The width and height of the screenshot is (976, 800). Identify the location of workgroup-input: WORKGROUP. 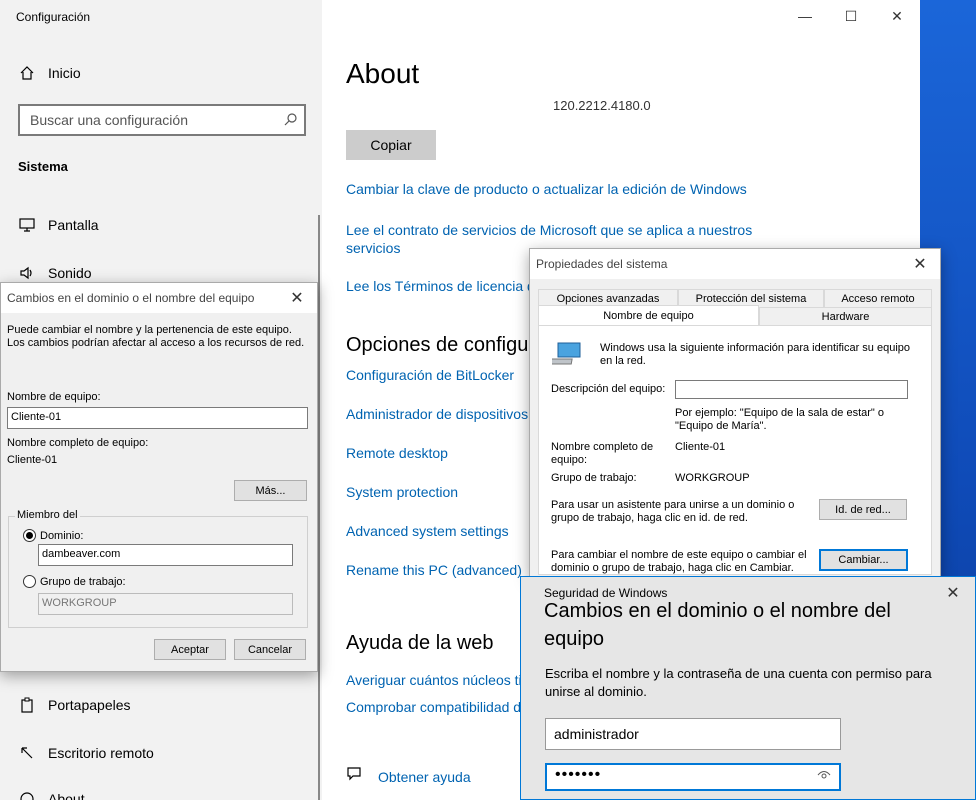
(165, 604).